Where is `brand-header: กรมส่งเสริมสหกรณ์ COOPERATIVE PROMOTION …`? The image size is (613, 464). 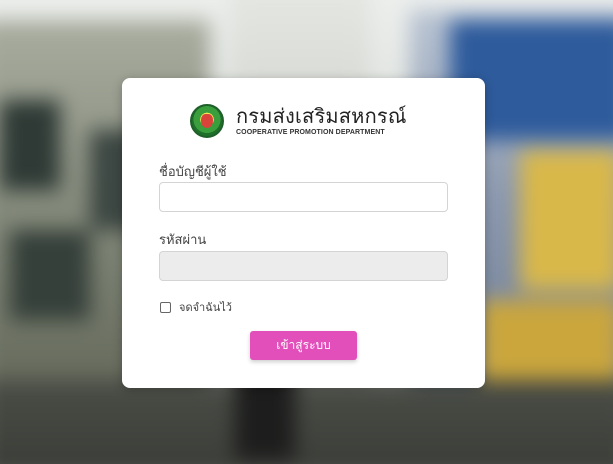 brand-header: กรมส่งเสริมสหกรณ์ COOPERATIVE PROMOTION … is located at coordinates (298, 121).